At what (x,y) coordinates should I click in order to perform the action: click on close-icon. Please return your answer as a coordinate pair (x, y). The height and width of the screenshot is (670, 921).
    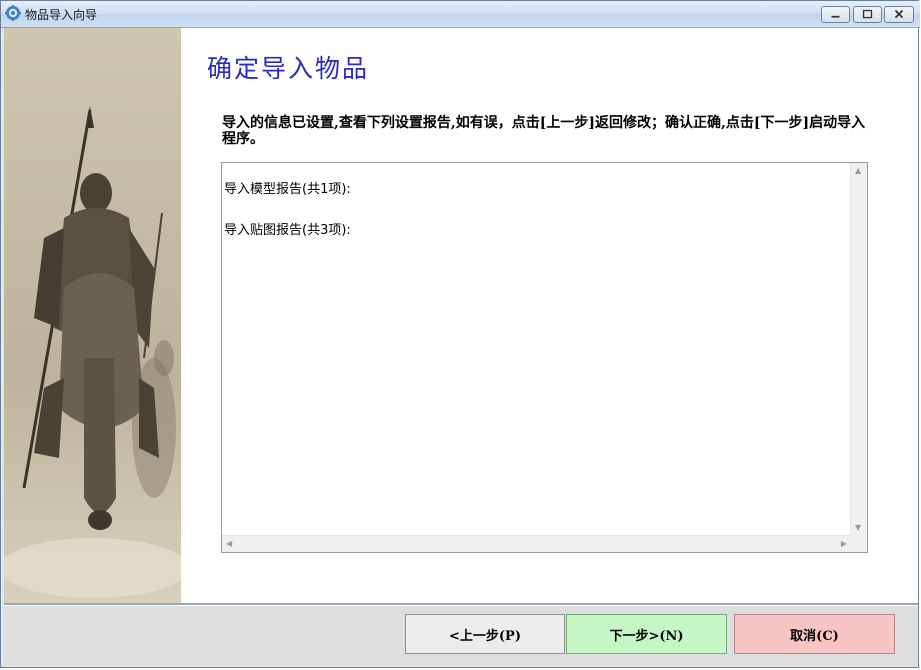
    Looking at the image, I should click on (899, 14).